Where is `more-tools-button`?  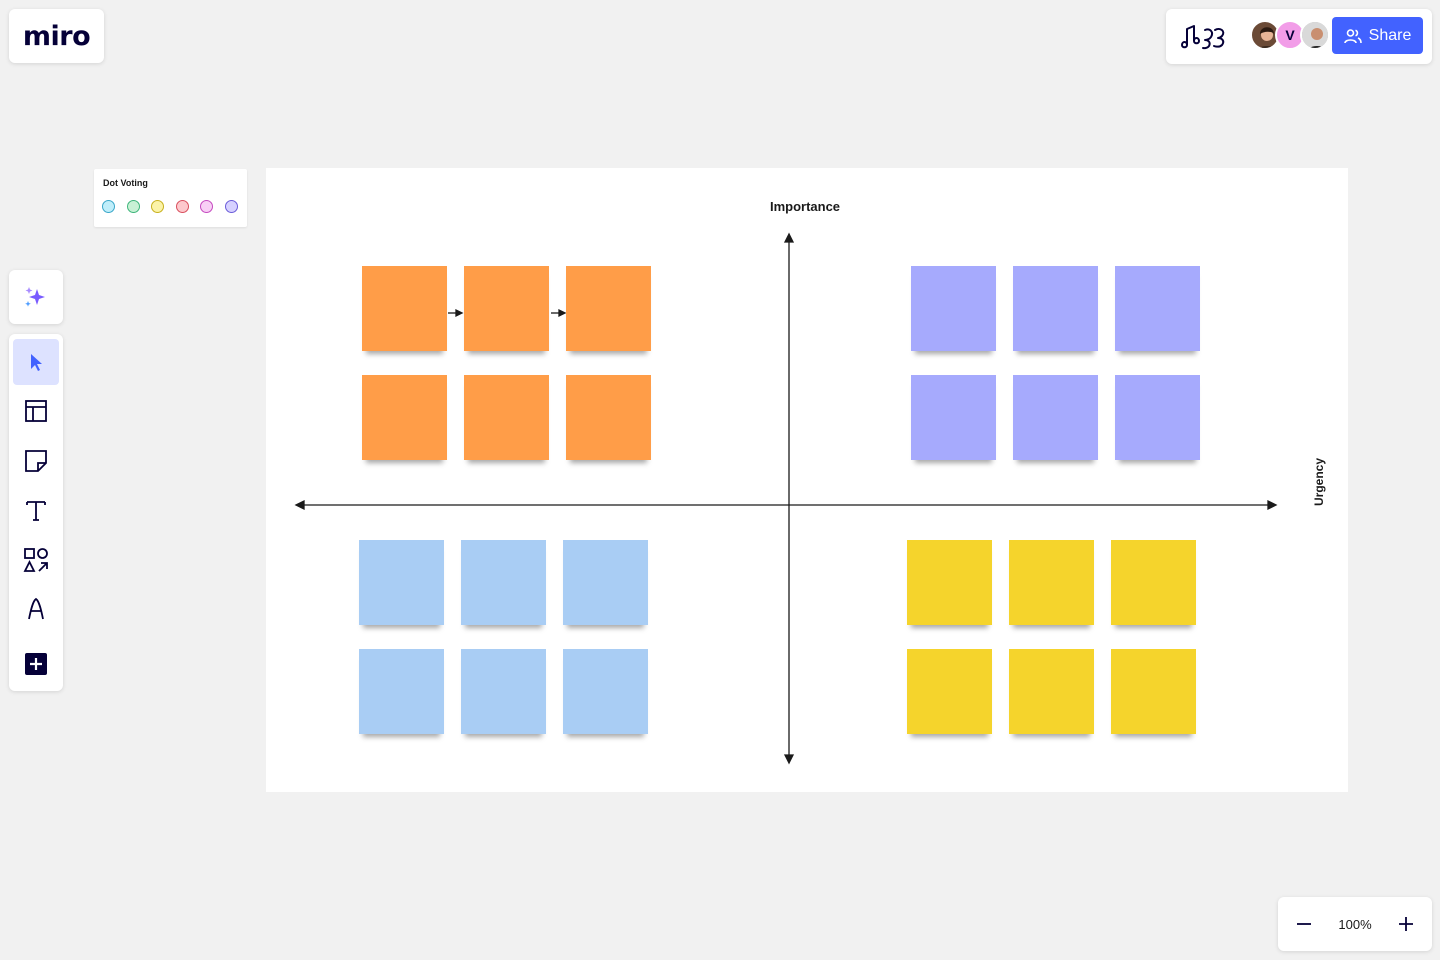
more-tools-button is located at coordinates (36, 664).